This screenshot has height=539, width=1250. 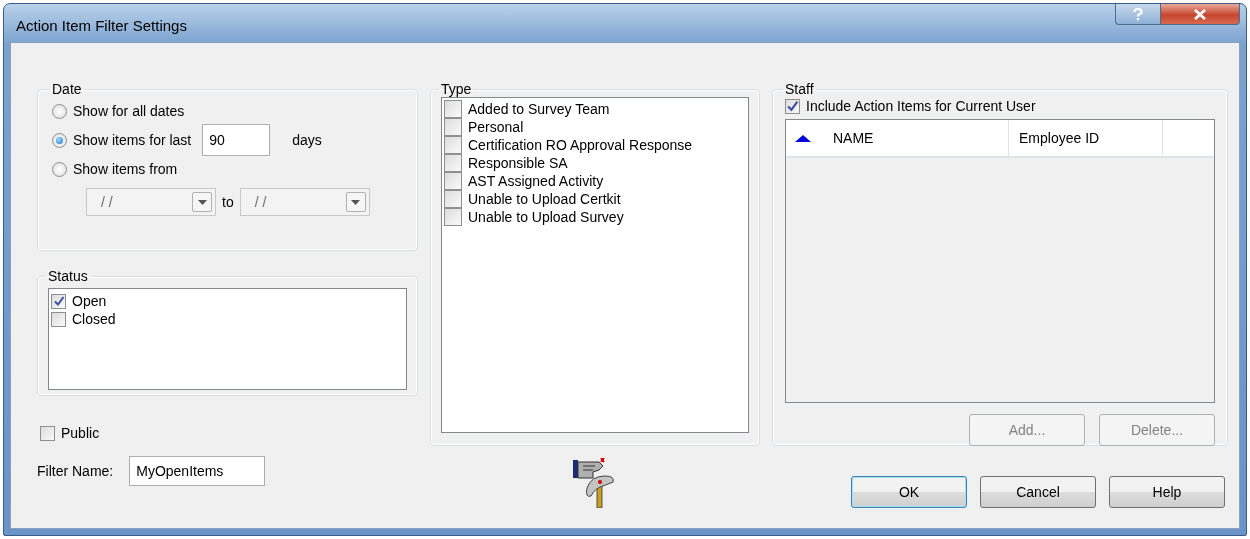 What do you see at coordinates (1086, 138) in the screenshot?
I see `column-header: Employee ID` at bounding box center [1086, 138].